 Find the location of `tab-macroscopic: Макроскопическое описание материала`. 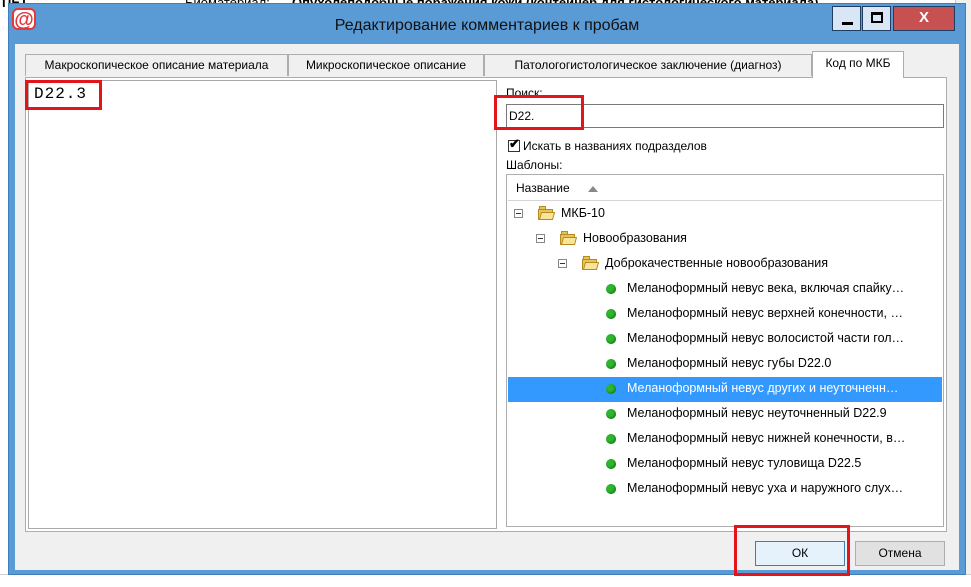

tab-macroscopic: Макроскопическое описание материала is located at coordinates (156, 65).